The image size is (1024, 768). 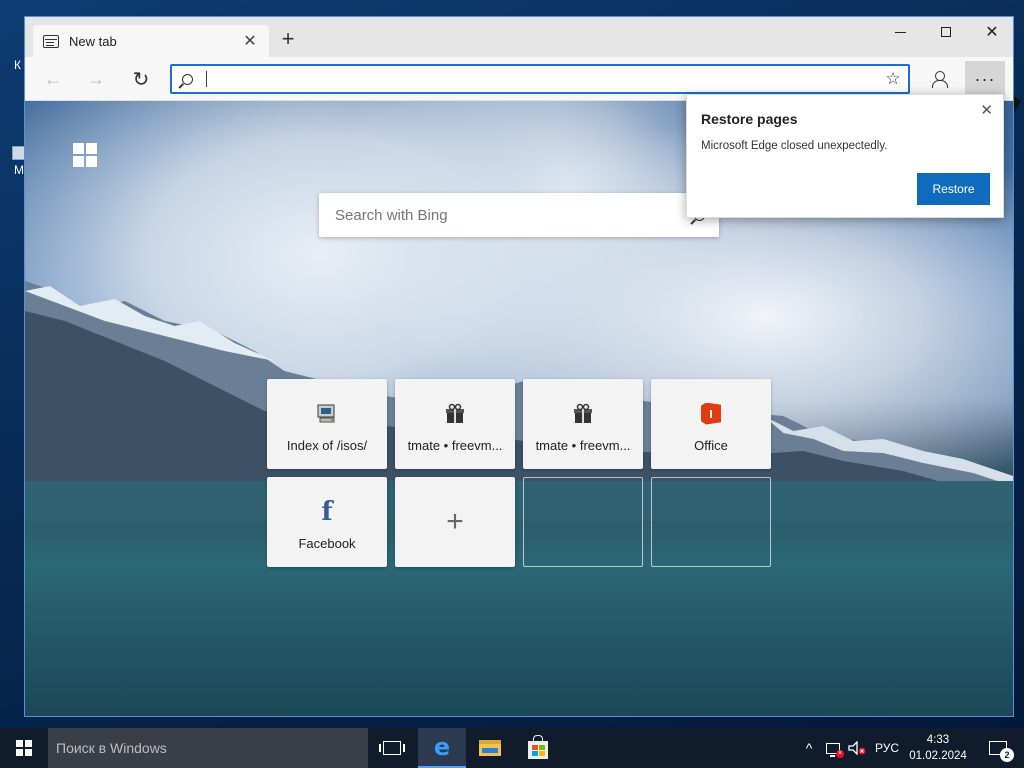 What do you see at coordinates (17, 65) in the screenshot?
I see `desktop-icon-label: К` at bounding box center [17, 65].